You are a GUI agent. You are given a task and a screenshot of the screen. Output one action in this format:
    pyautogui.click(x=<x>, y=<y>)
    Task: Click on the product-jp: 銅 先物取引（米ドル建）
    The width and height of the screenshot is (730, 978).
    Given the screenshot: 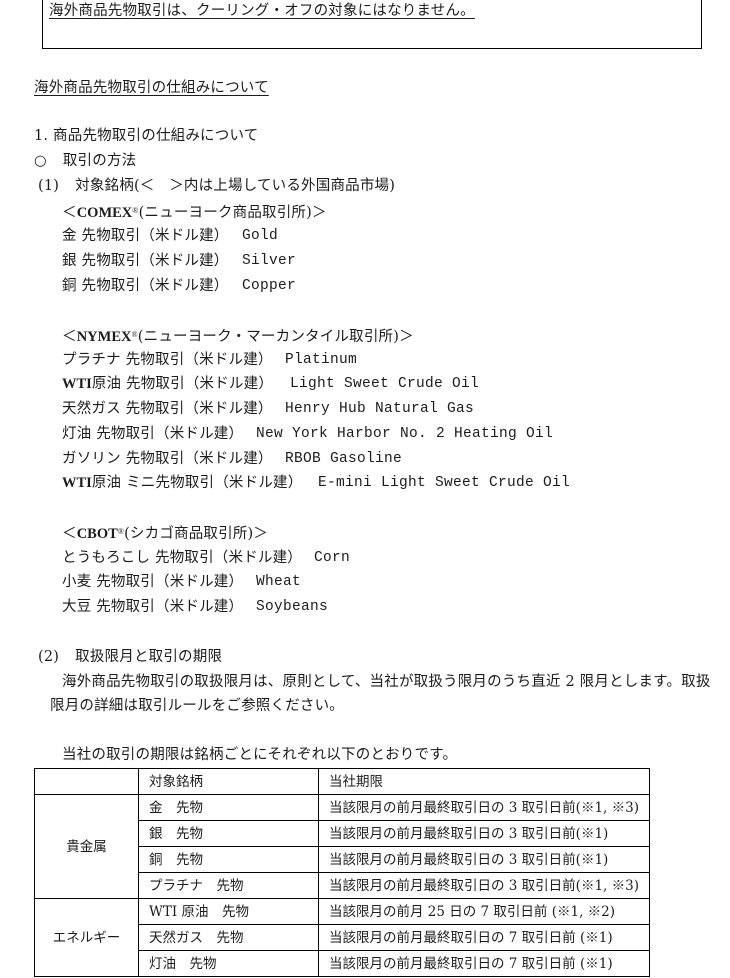 What is the action you would take?
    pyautogui.click(x=145, y=286)
    